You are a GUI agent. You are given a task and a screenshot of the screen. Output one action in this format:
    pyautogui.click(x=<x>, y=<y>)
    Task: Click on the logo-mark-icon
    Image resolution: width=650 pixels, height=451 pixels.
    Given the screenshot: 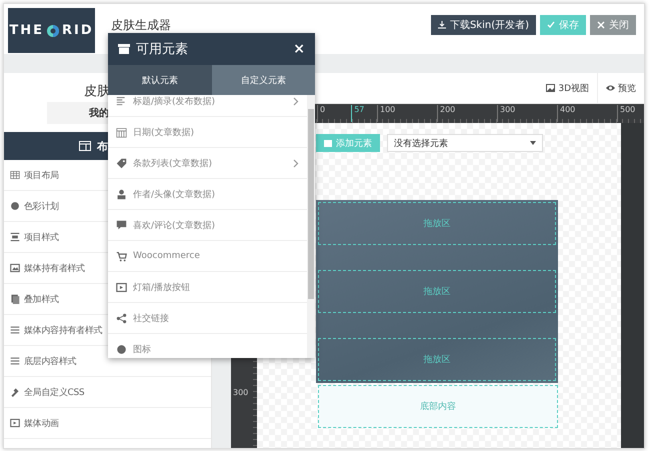 What is the action you would take?
    pyautogui.click(x=53, y=31)
    